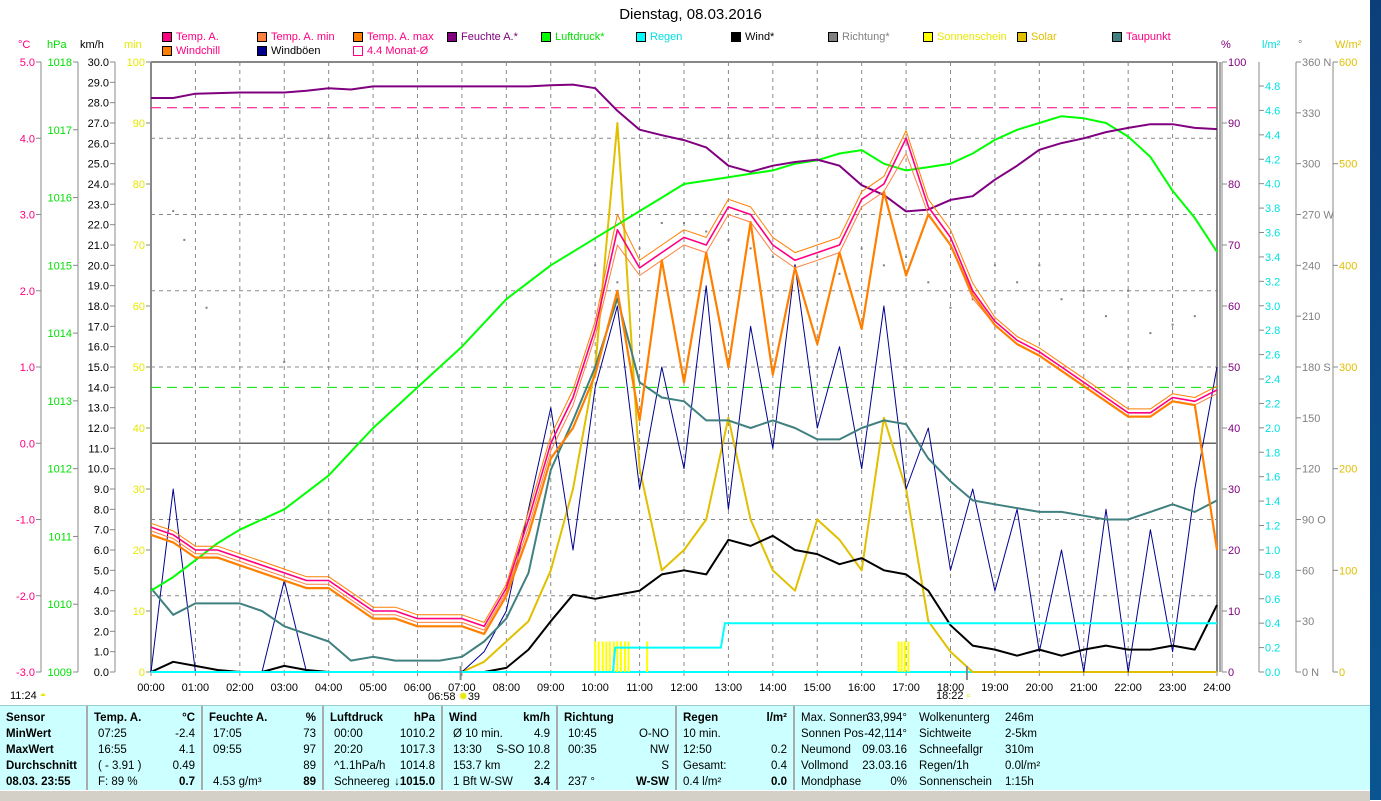 Image resolution: width=1381 pixels, height=801 pixels. I want to click on temp-row: 07:25 -2.4, so click(144, 734).